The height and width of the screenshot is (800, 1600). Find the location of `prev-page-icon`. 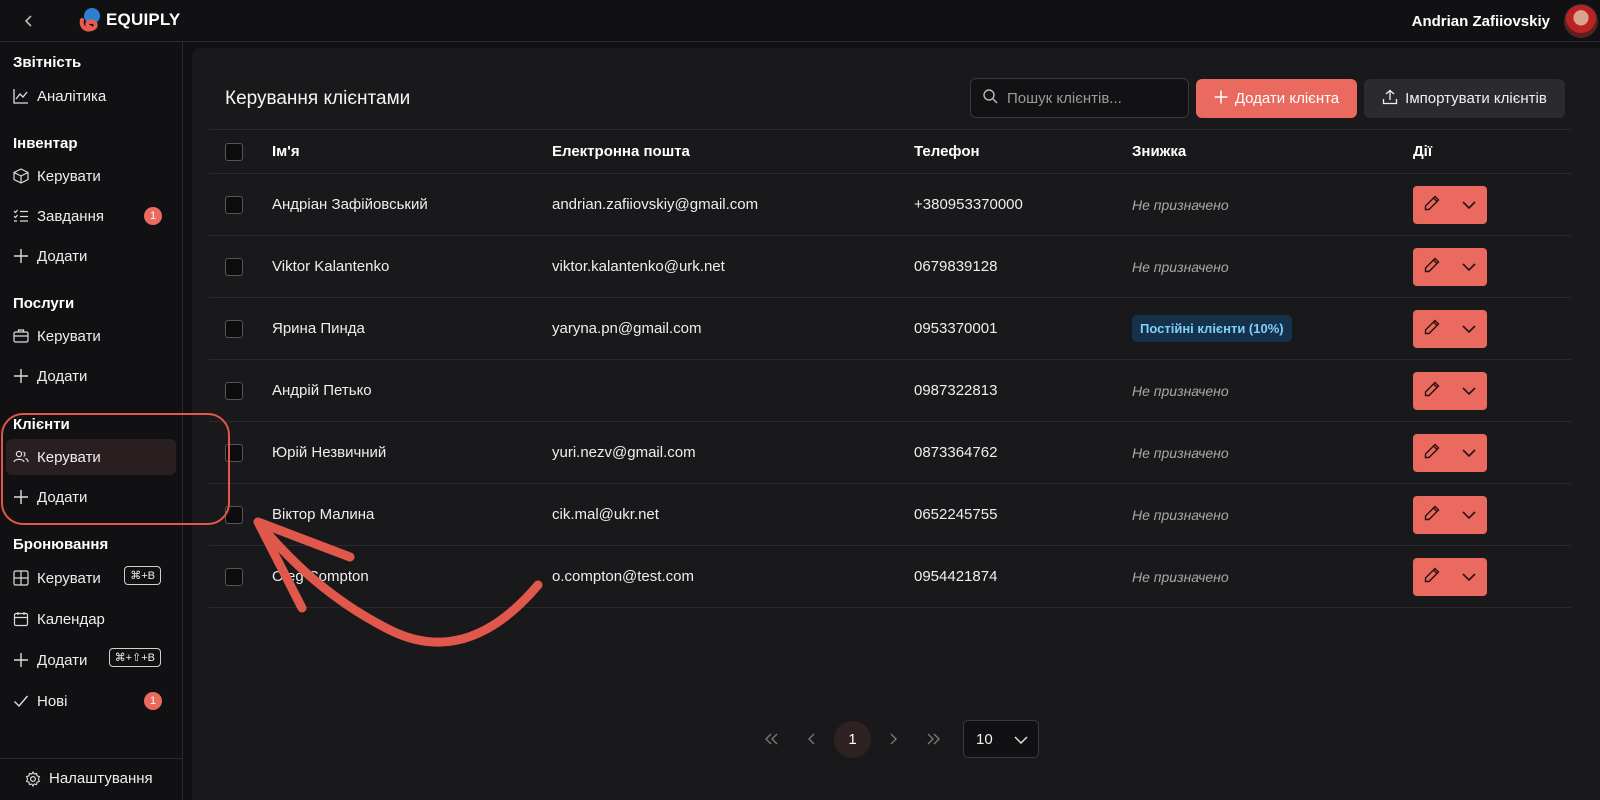

prev-page-icon is located at coordinates (812, 739).